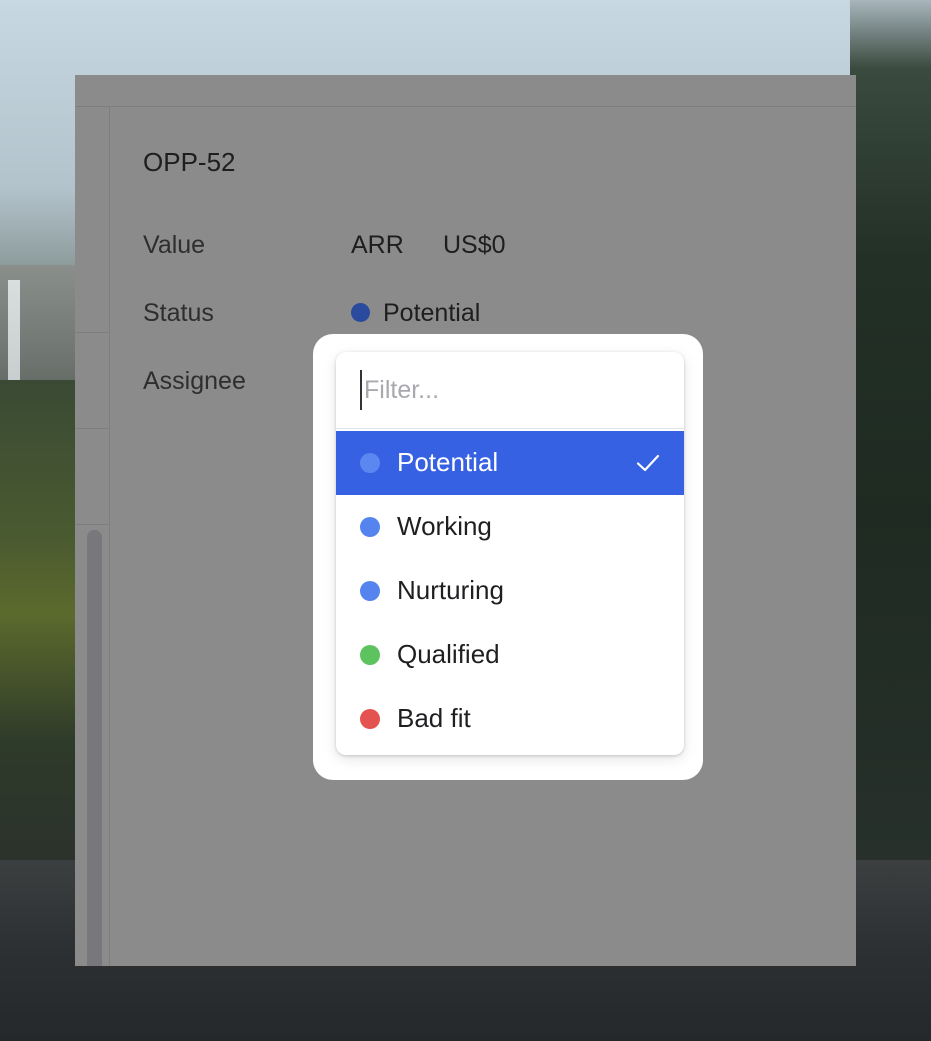 The height and width of the screenshot is (1041, 931). What do you see at coordinates (14, 335) in the screenshot?
I see `background-waterfall` at bounding box center [14, 335].